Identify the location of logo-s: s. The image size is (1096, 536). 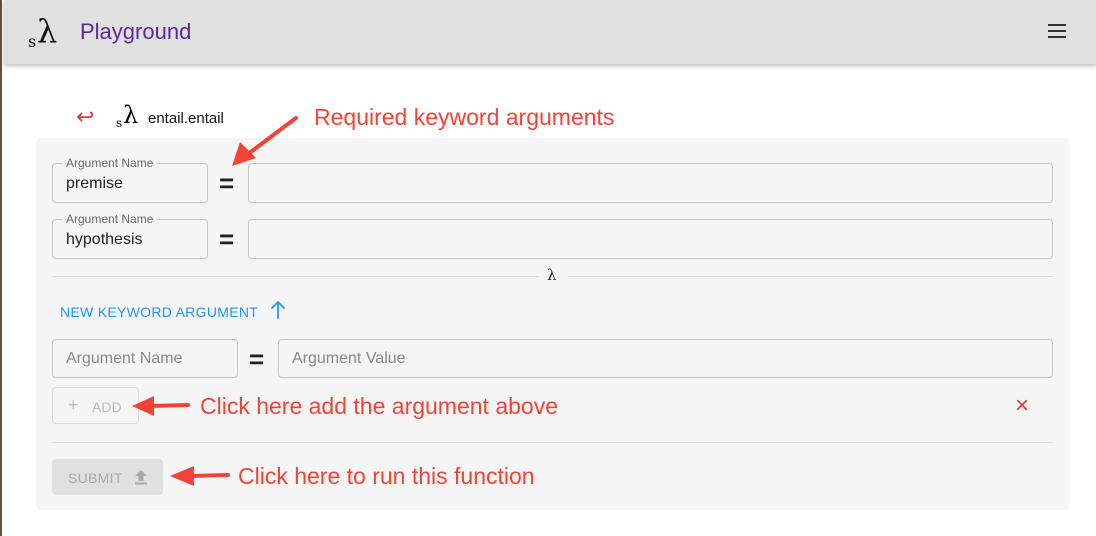
(32, 41).